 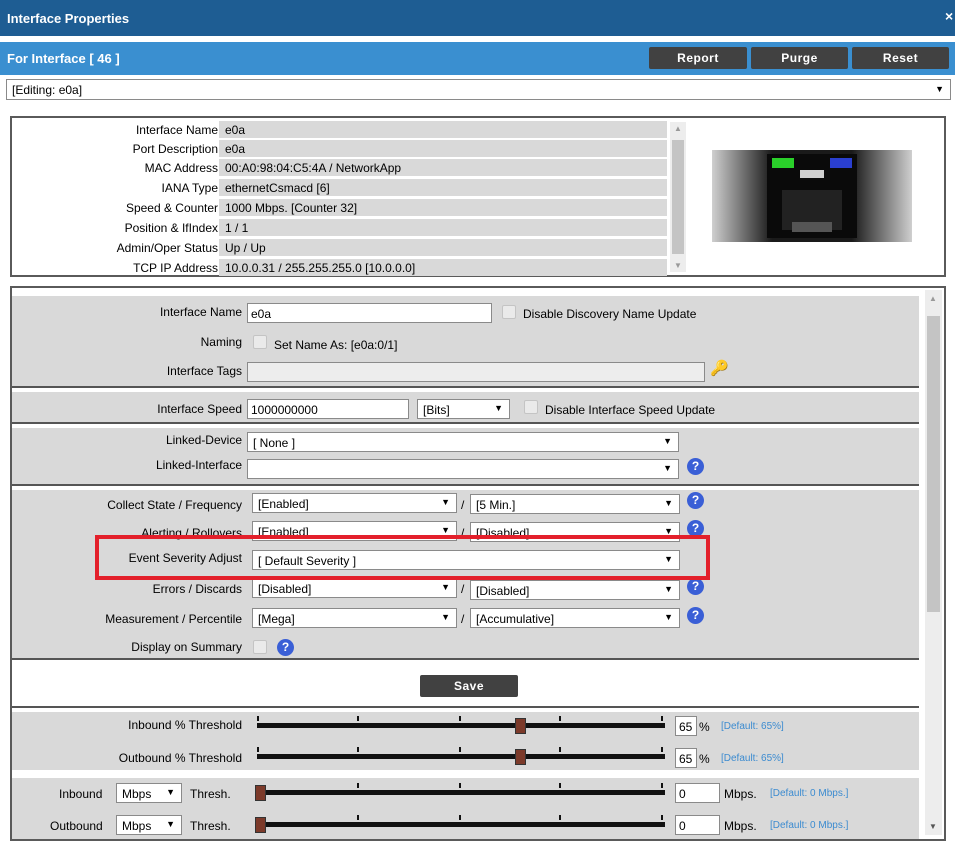 I want to click on interface-header: For Interface [ 46 ] Report Purge Reset, so click(x=477, y=58).